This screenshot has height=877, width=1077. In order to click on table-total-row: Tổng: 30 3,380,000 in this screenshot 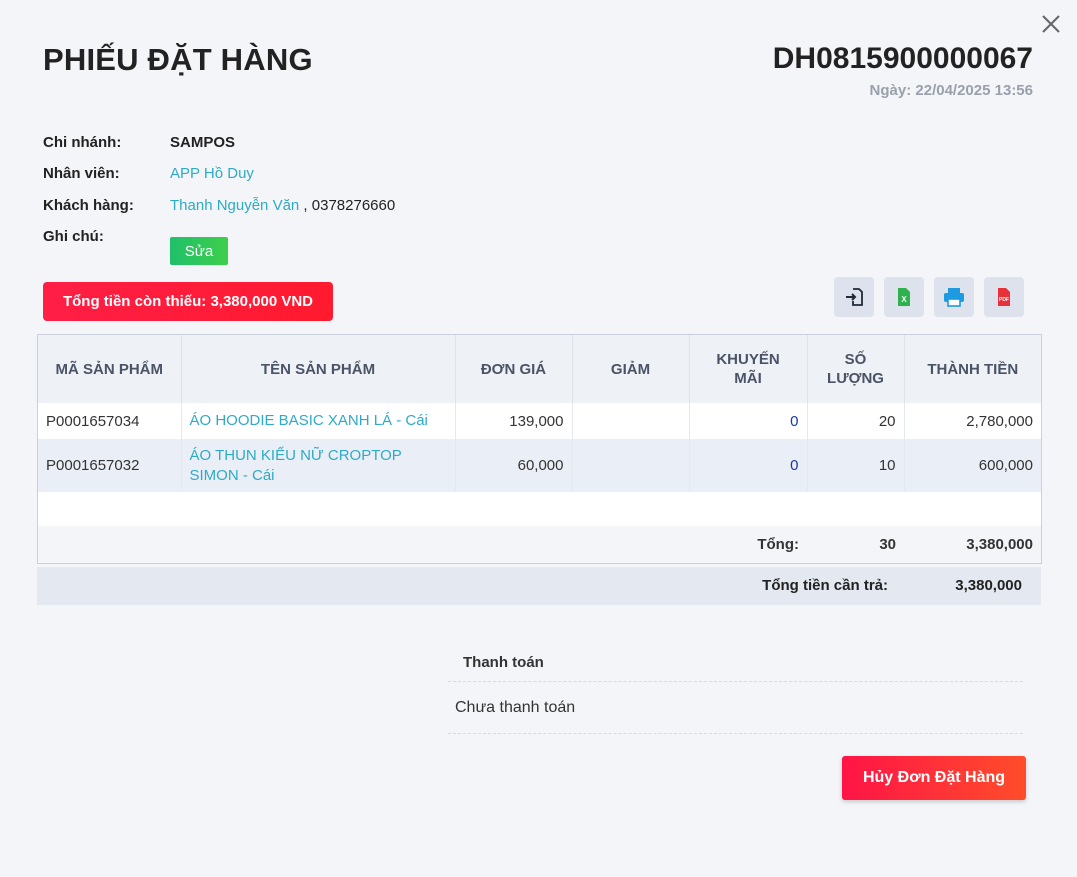, I will do `click(539, 544)`.